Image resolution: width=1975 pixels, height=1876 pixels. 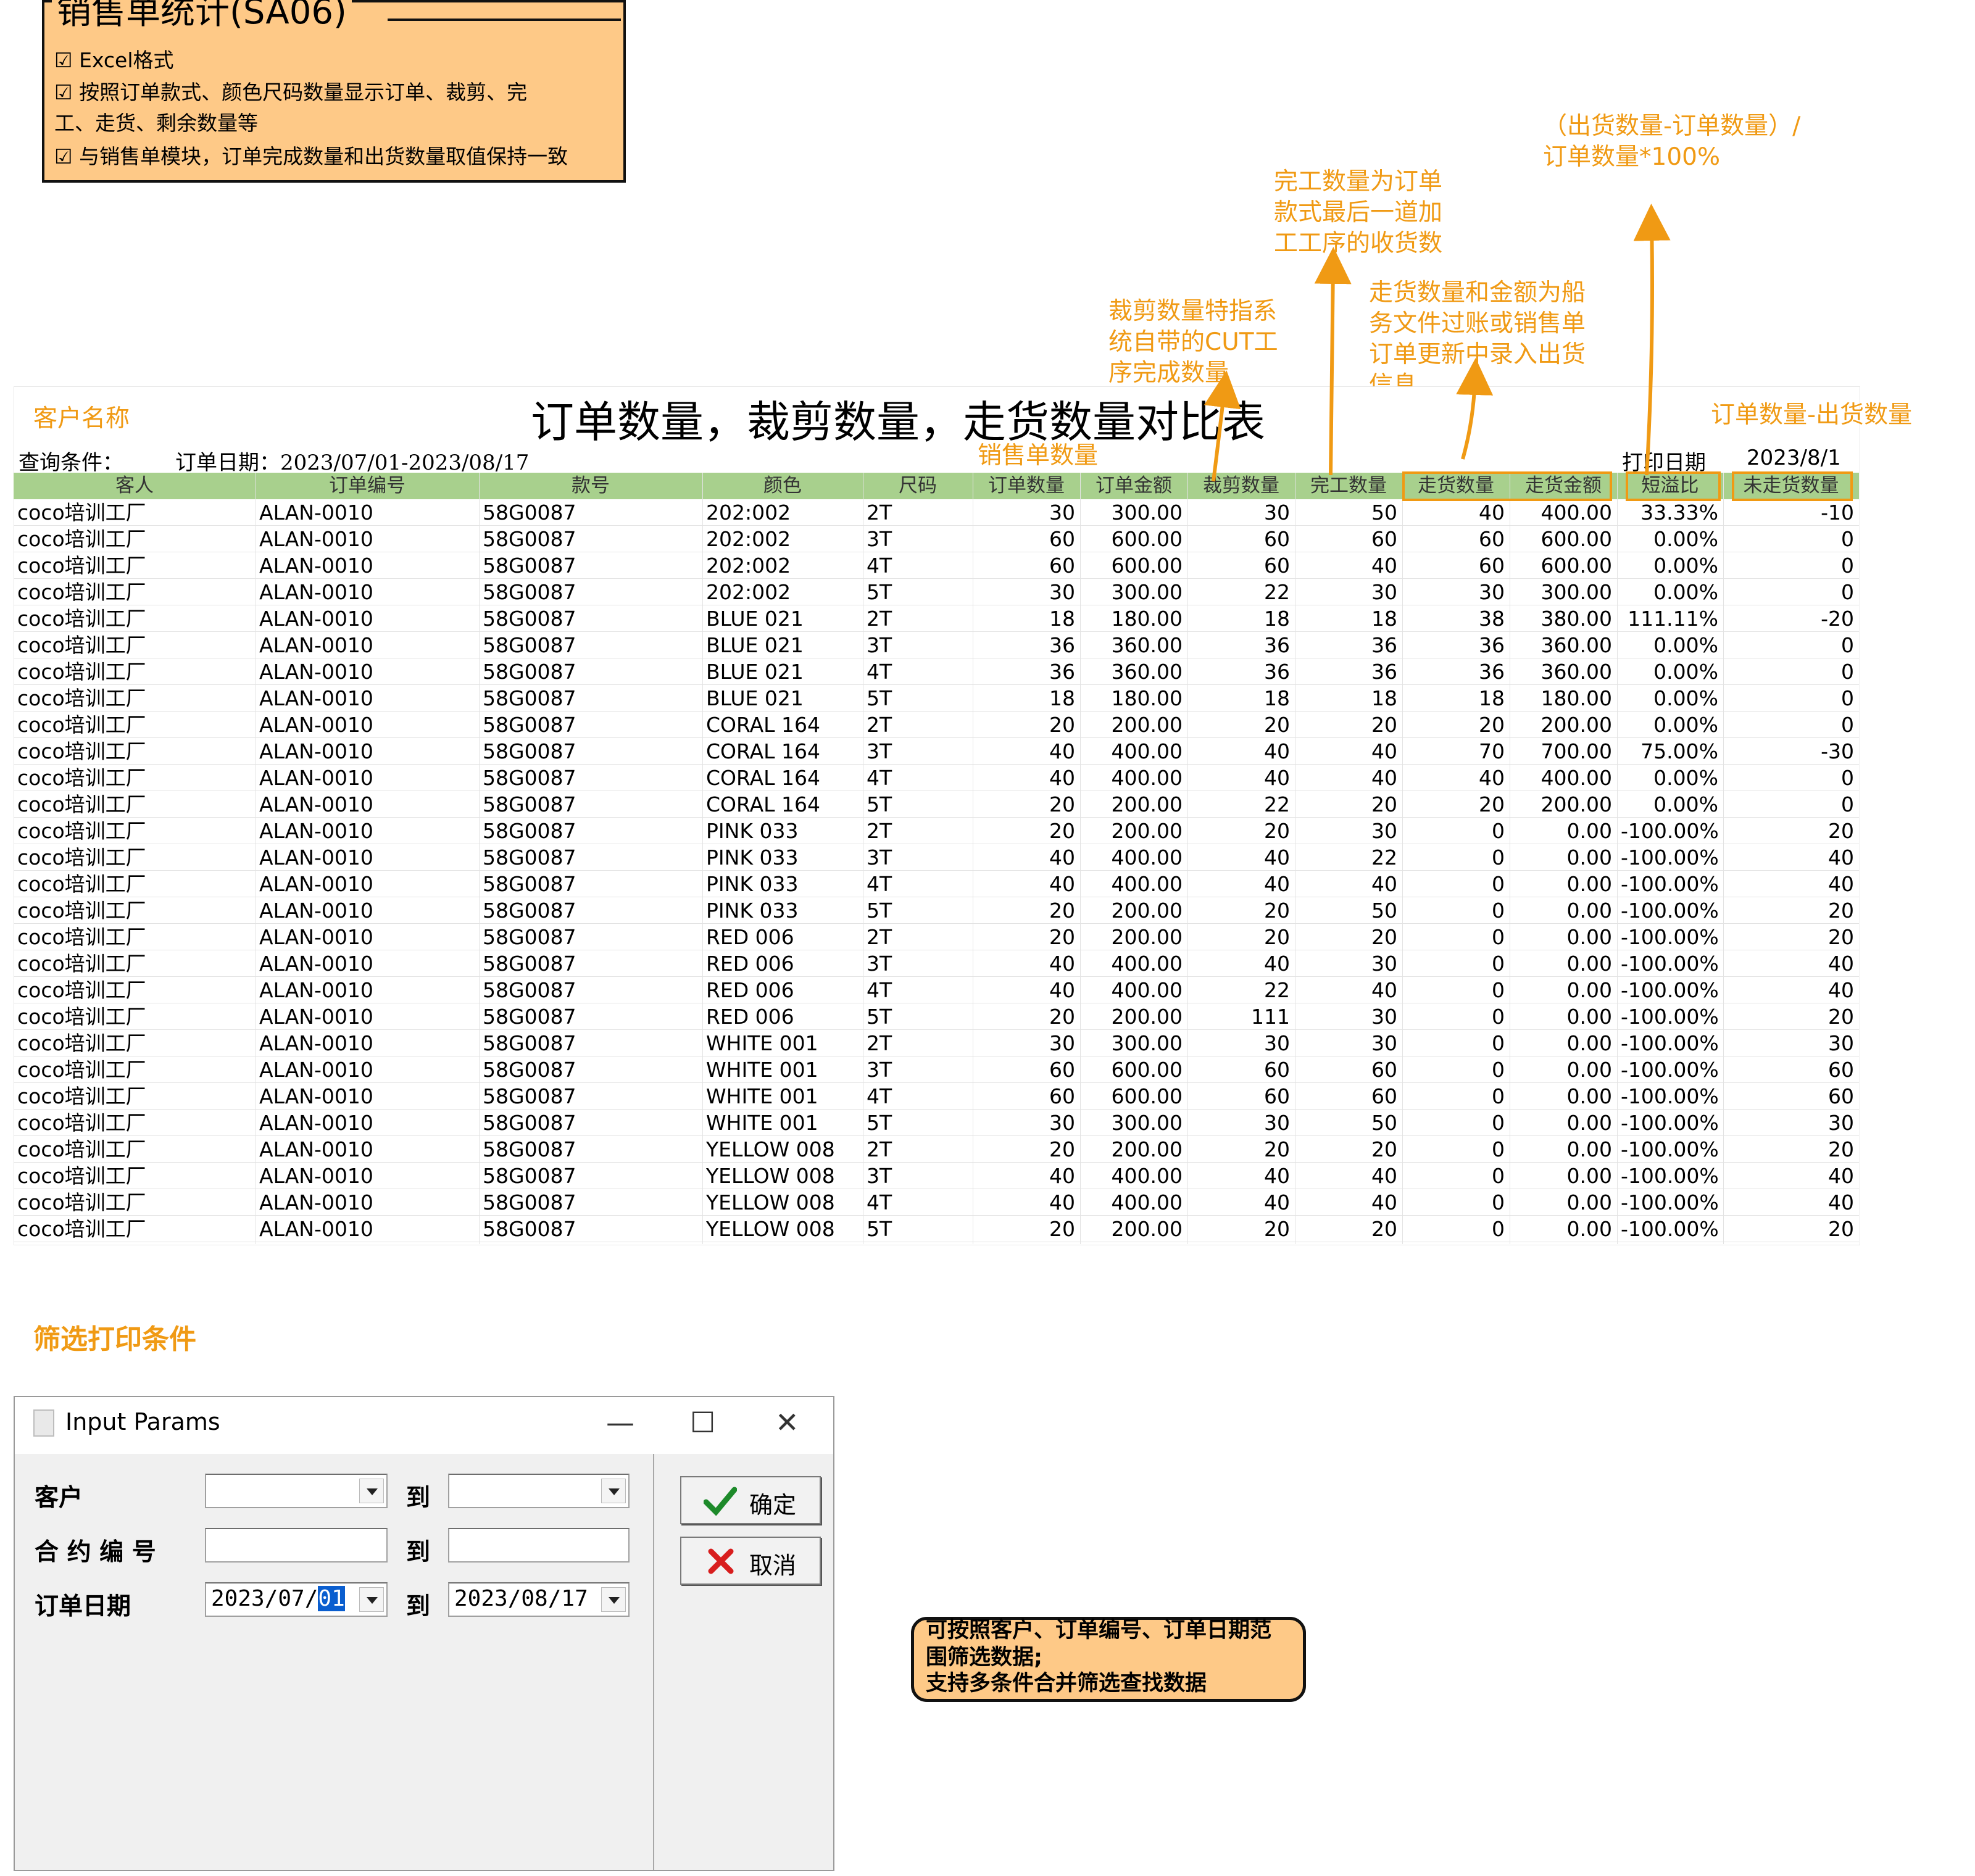 What do you see at coordinates (620, 1422) in the screenshot?
I see `minimize-button: —` at bounding box center [620, 1422].